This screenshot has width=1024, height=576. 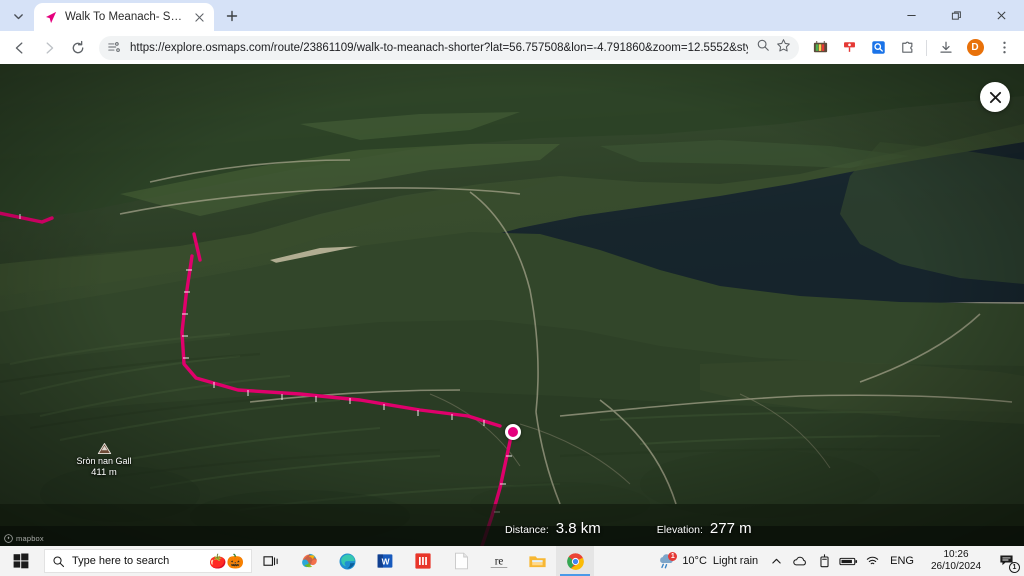 I want to click on folder-icon, so click(x=537, y=561).